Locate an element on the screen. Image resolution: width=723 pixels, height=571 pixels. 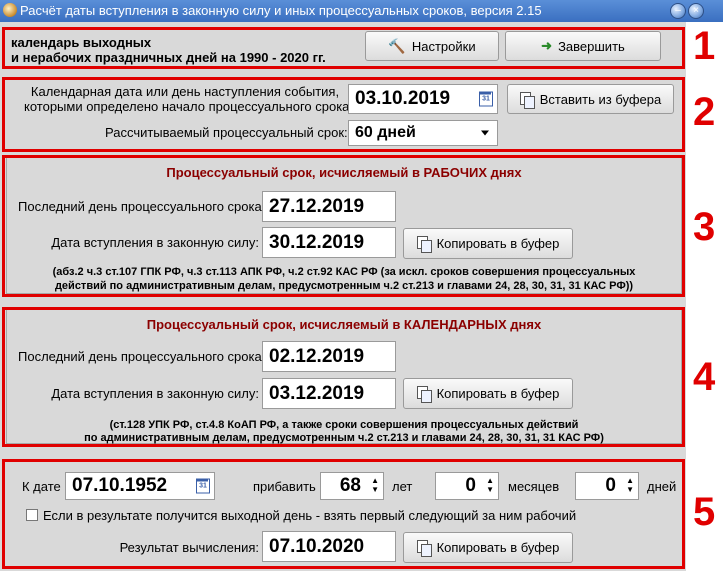
calendar-copy-button: Копировать в буфер is located at coordinates (488, 393).